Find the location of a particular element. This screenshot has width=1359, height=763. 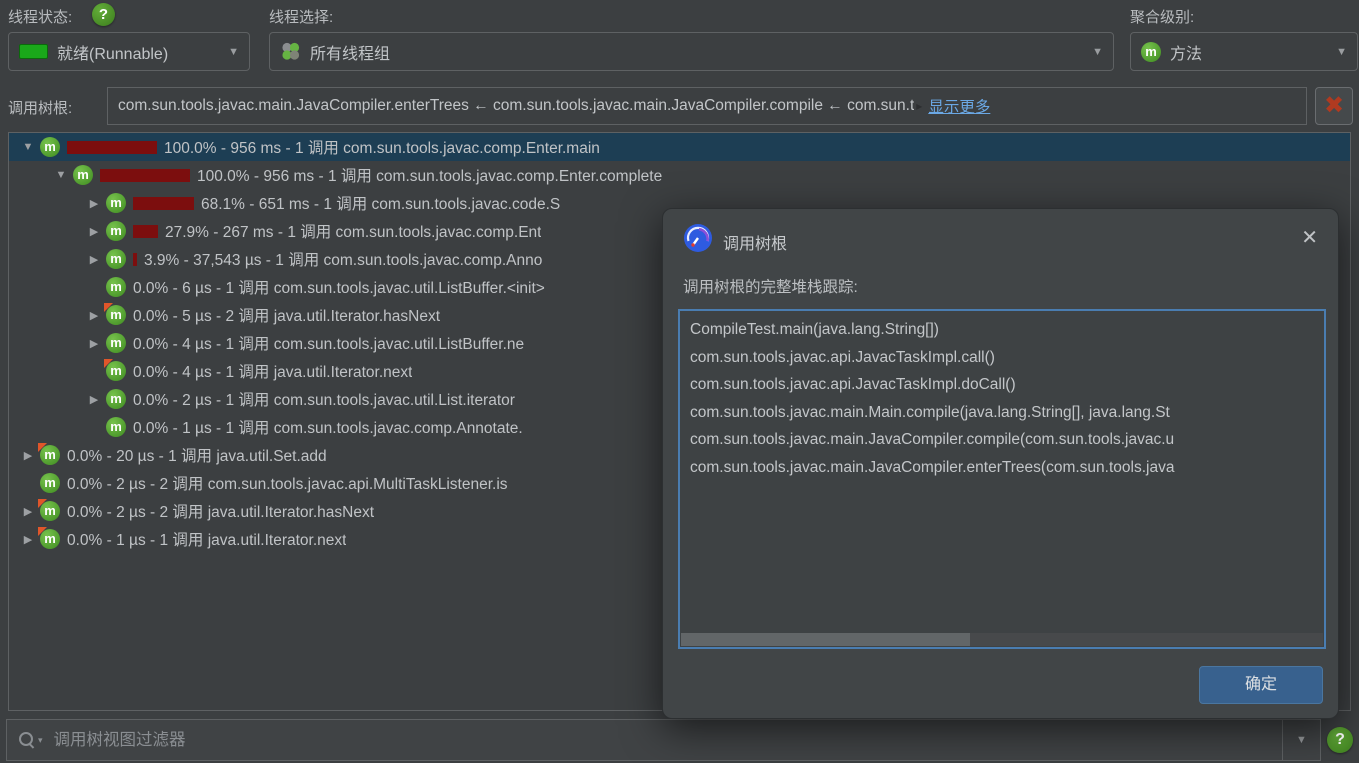

horizontal-scrollbar is located at coordinates (1002, 639).